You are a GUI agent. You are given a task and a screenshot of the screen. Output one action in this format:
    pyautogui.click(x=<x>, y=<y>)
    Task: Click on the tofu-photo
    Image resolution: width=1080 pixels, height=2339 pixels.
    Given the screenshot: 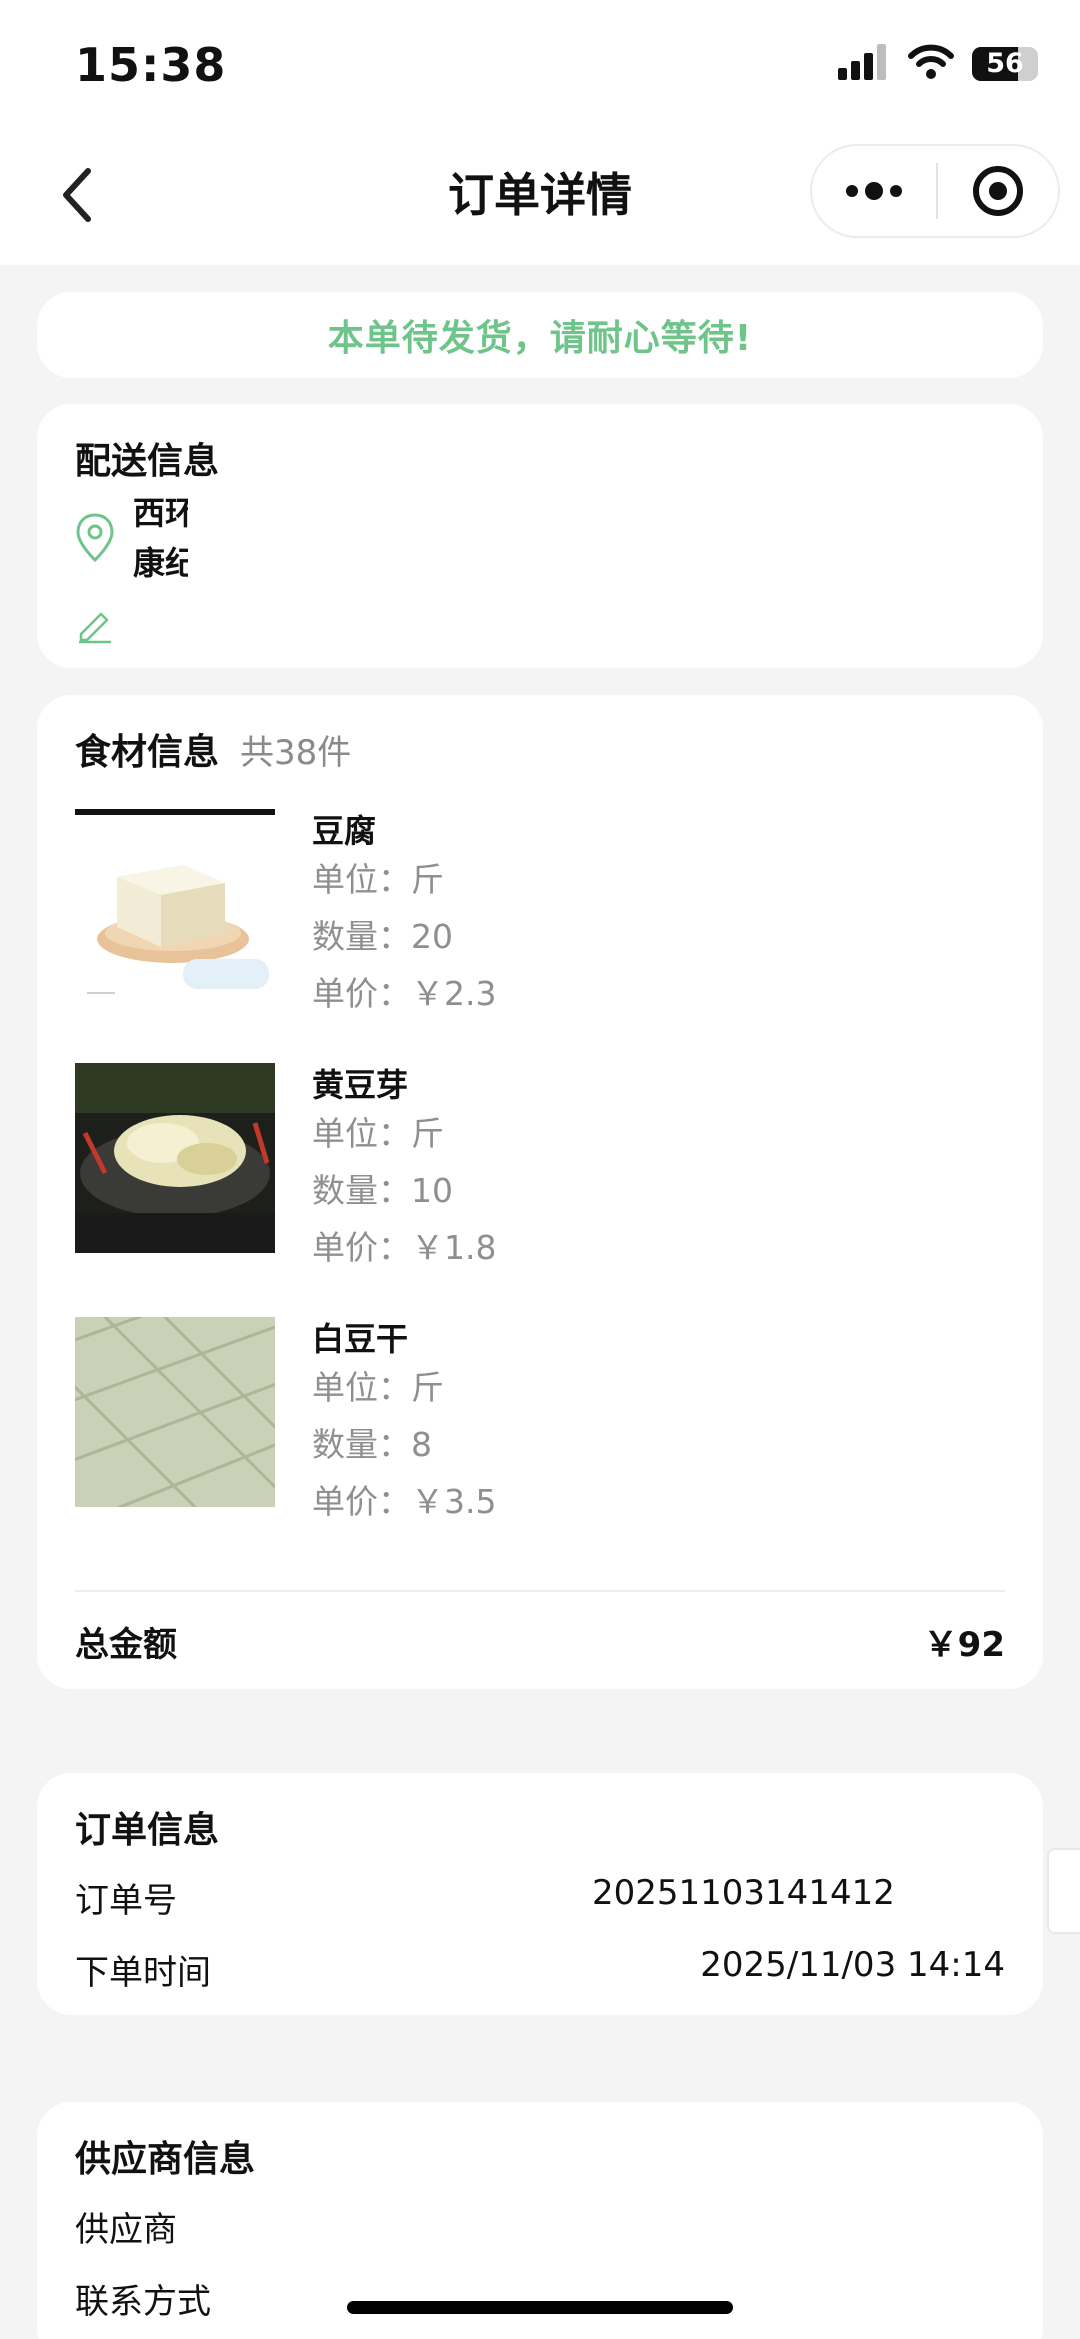 What is the action you would take?
    pyautogui.click(x=175, y=904)
    